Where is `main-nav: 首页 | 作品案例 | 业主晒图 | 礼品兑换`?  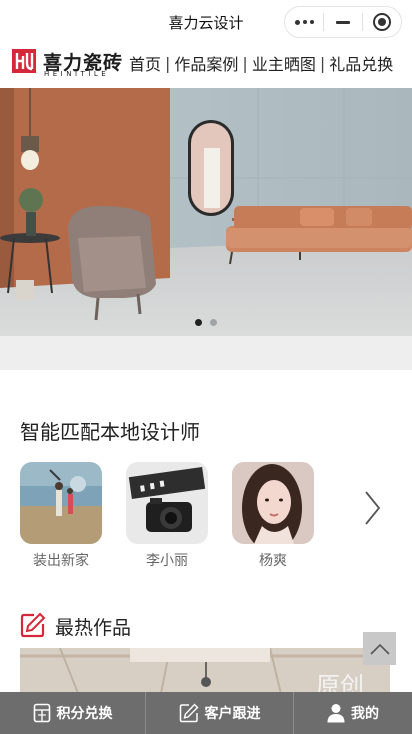 main-nav: 首页 | 作品案例 | 业主晒图 | 礼品兑换 is located at coordinates (261, 63).